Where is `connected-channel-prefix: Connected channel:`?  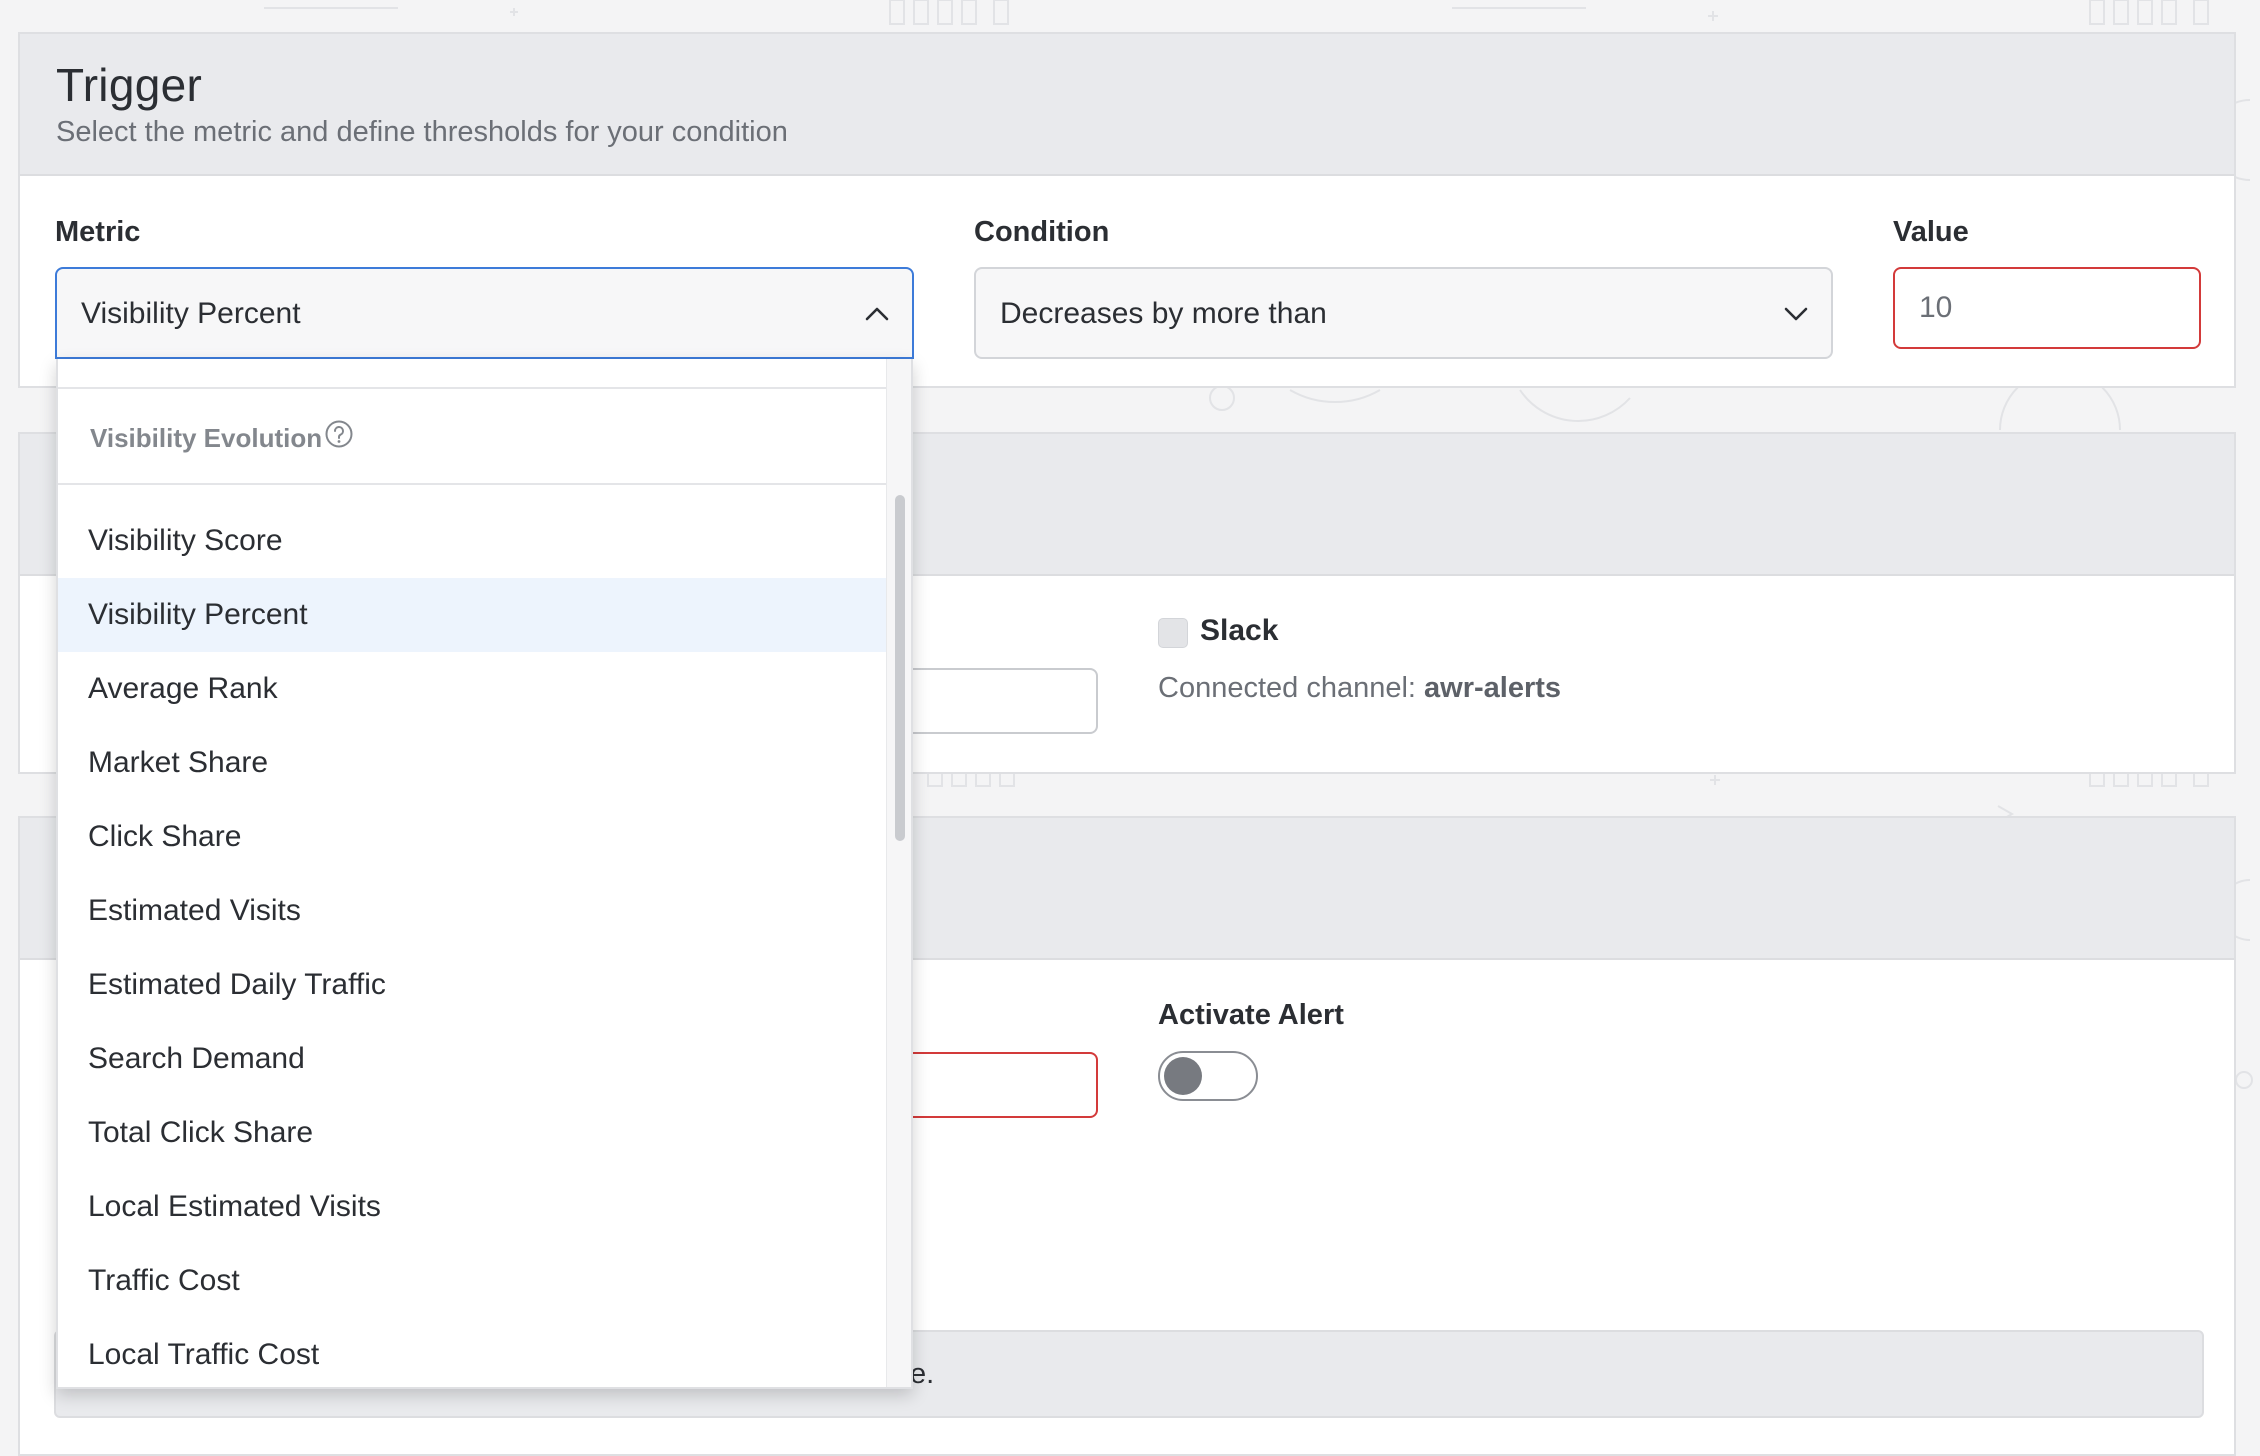
connected-channel-prefix: Connected channel: is located at coordinates (1287, 688).